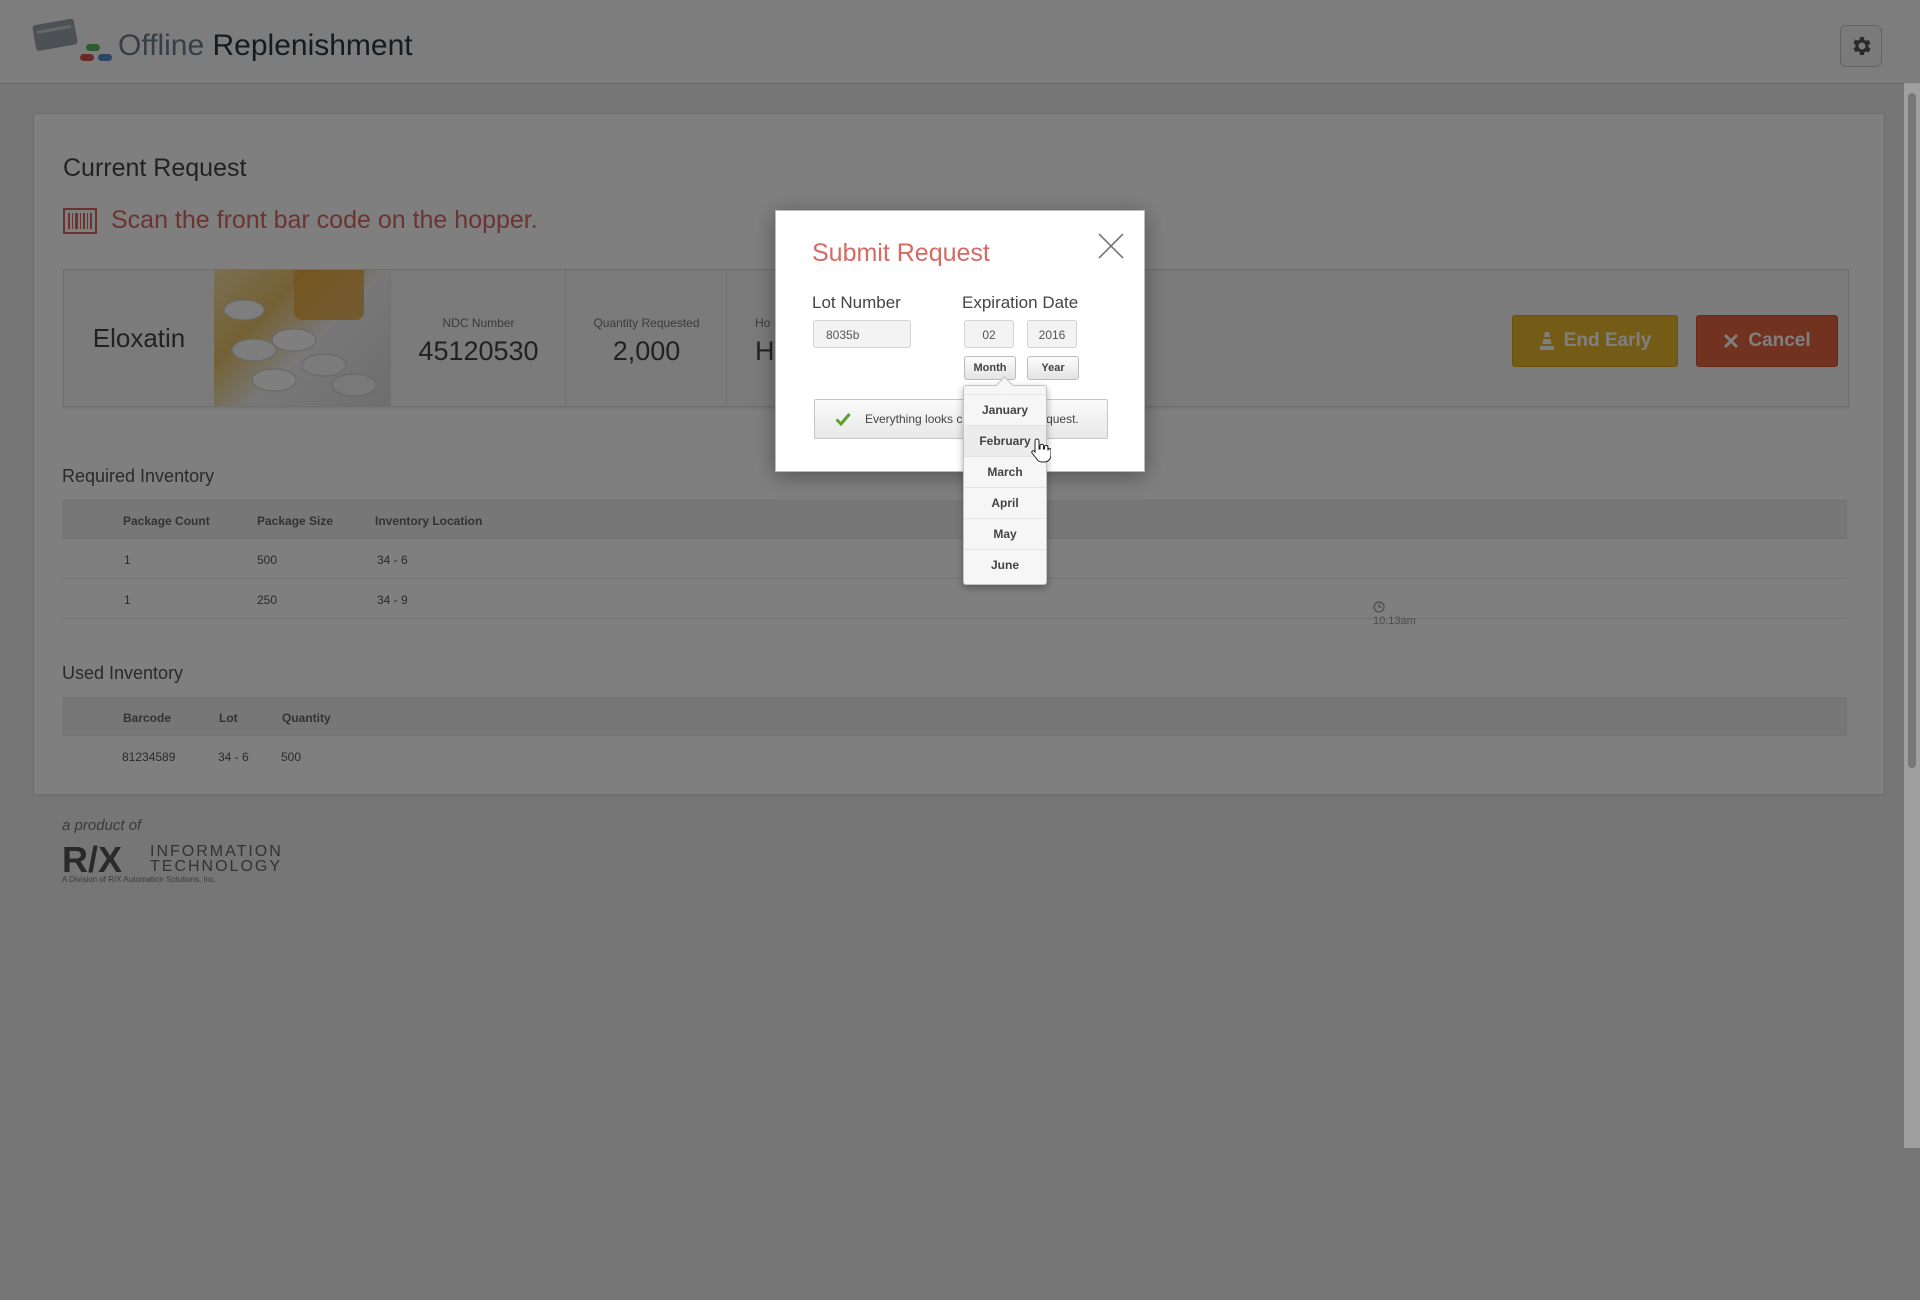 The width and height of the screenshot is (1920, 1300). I want to click on checkmark-icon, so click(843, 419).